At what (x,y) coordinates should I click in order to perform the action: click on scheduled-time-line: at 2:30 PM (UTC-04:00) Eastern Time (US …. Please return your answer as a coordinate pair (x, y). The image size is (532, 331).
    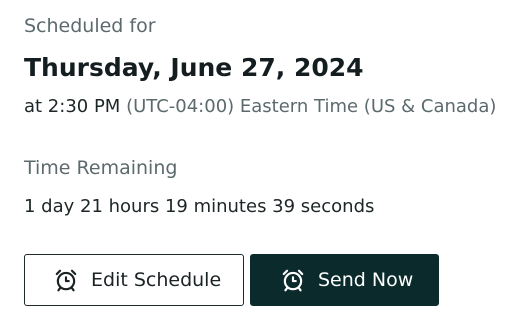
    Looking at the image, I should click on (260, 107).